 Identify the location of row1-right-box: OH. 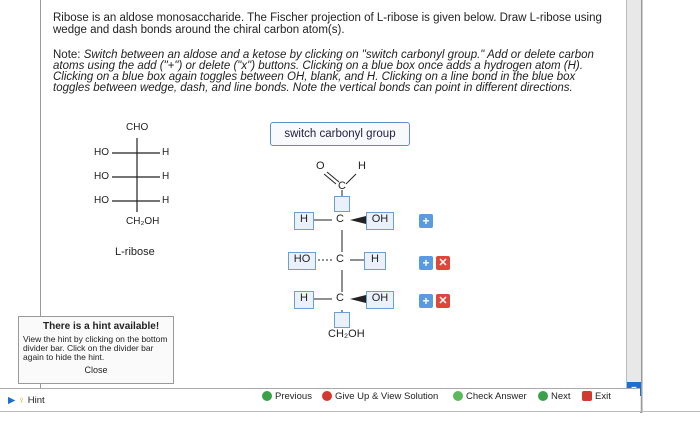
(380, 221).